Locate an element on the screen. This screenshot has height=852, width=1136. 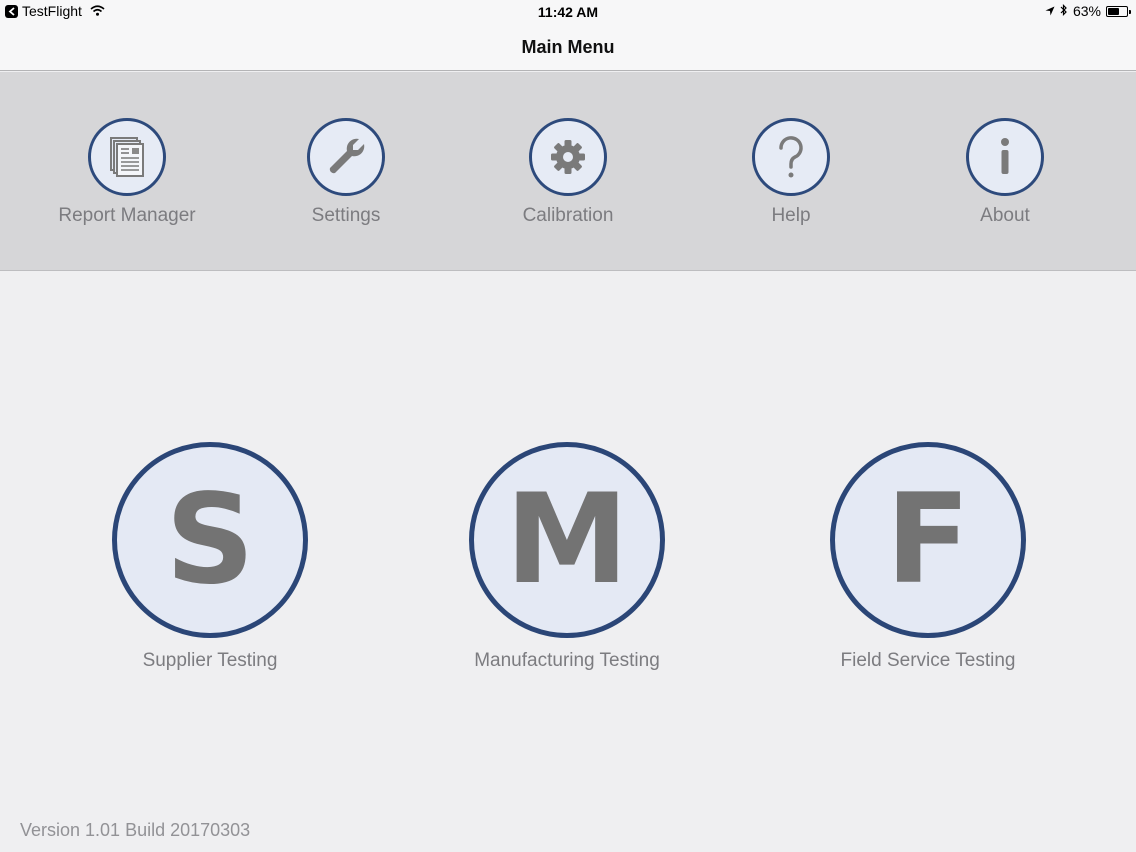
help-label: Help is located at coordinates (791, 215).